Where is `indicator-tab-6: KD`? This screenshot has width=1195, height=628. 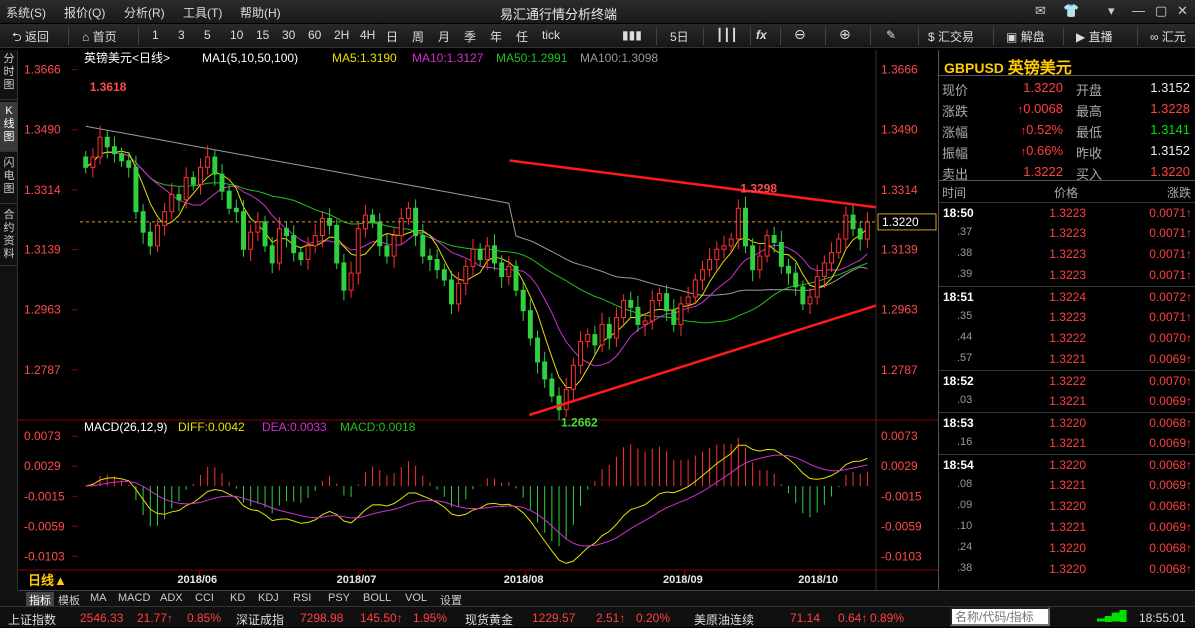 indicator-tab-6: KD is located at coordinates (237, 598).